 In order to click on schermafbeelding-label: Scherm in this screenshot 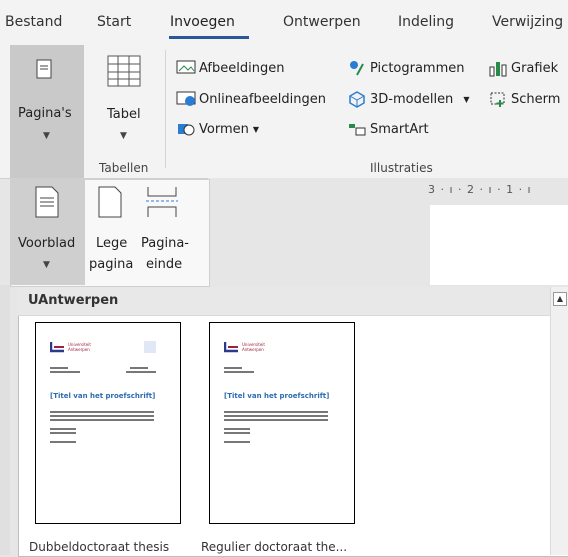, I will do `click(536, 99)`.